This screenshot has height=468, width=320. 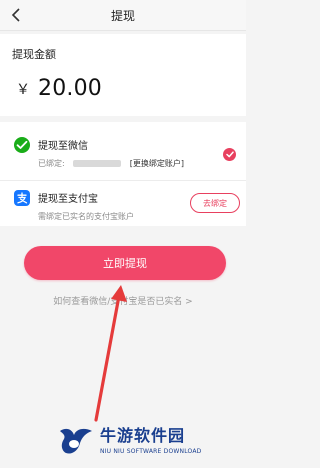 What do you see at coordinates (34, 54) in the screenshot?
I see `amount-label: 提现金额` at bounding box center [34, 54].